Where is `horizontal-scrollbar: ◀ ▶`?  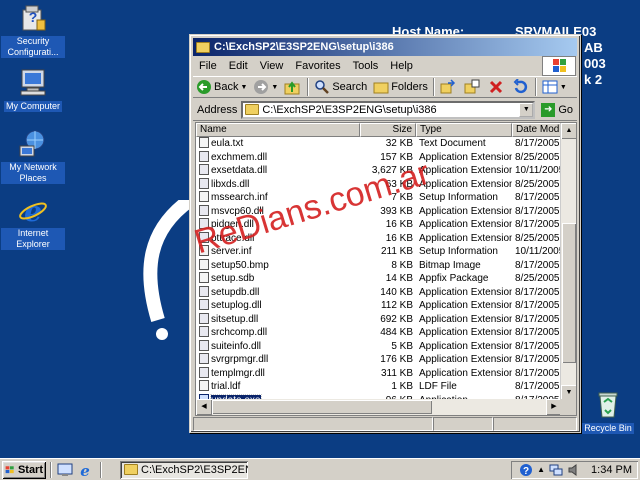
horizontal-scrollbar: ◀ ▶ is located at coordinates (379, 407).